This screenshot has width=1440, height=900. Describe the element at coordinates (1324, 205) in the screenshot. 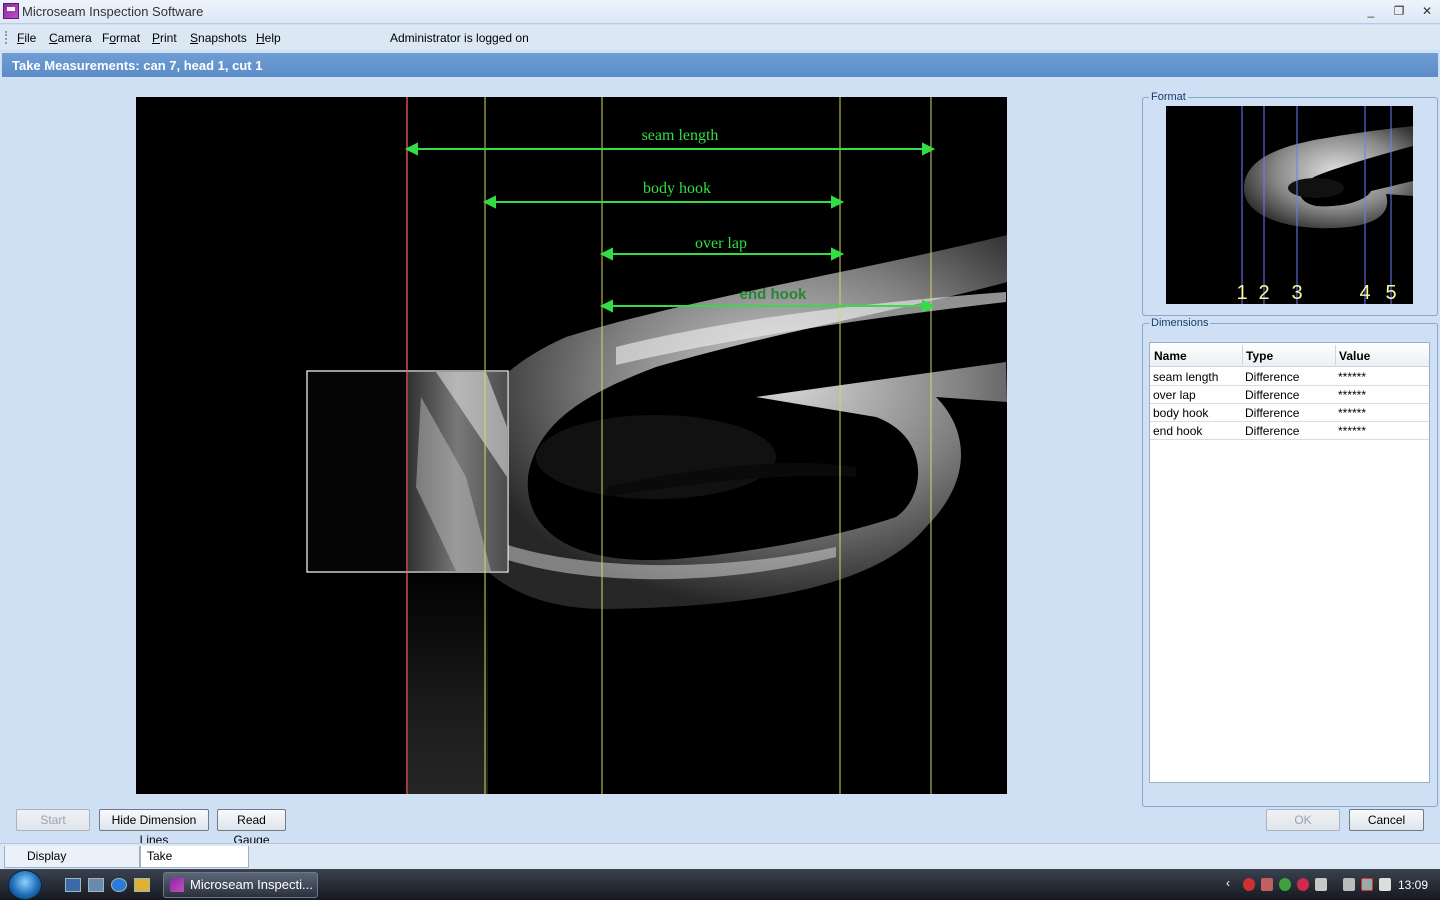

I see `format-thumbnail-svg: 1 2 3 4 5` at that location.